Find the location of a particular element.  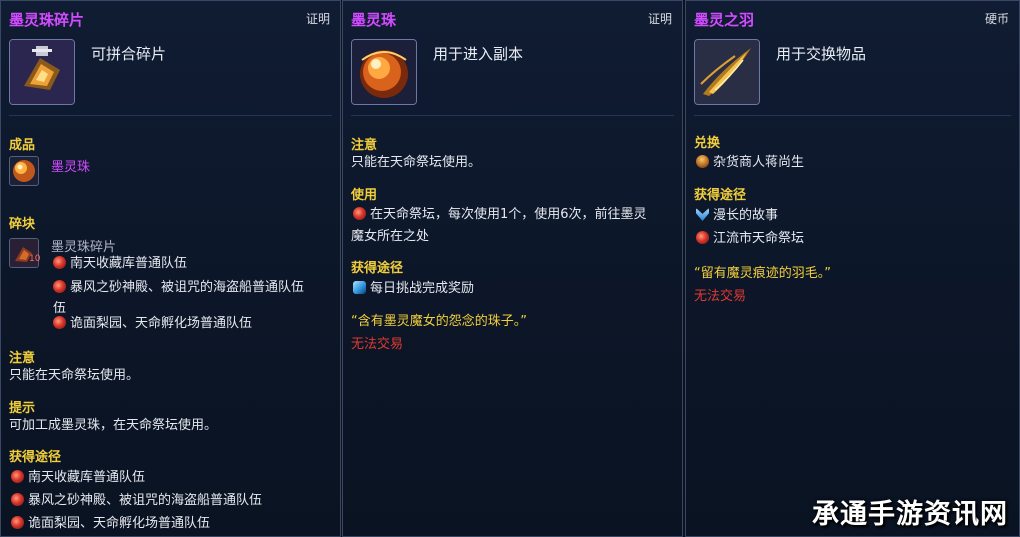

exchange-header: 兑换 is located at coordinates (707, 143).